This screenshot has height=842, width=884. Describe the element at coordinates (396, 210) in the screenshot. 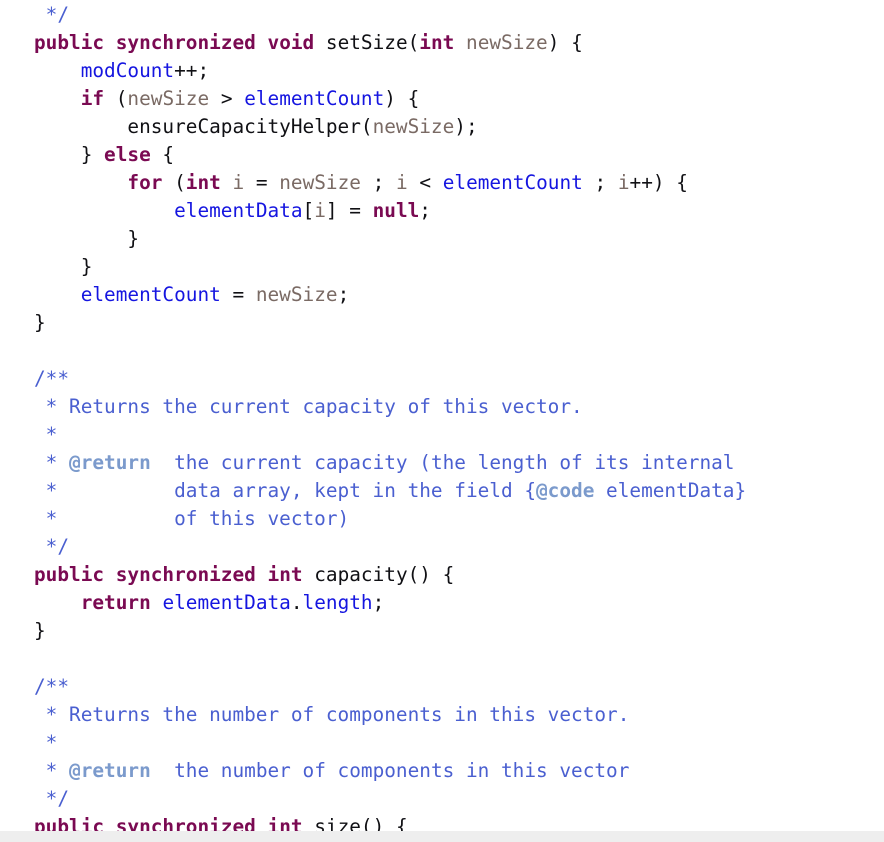

I see `code-token: null` at that location.